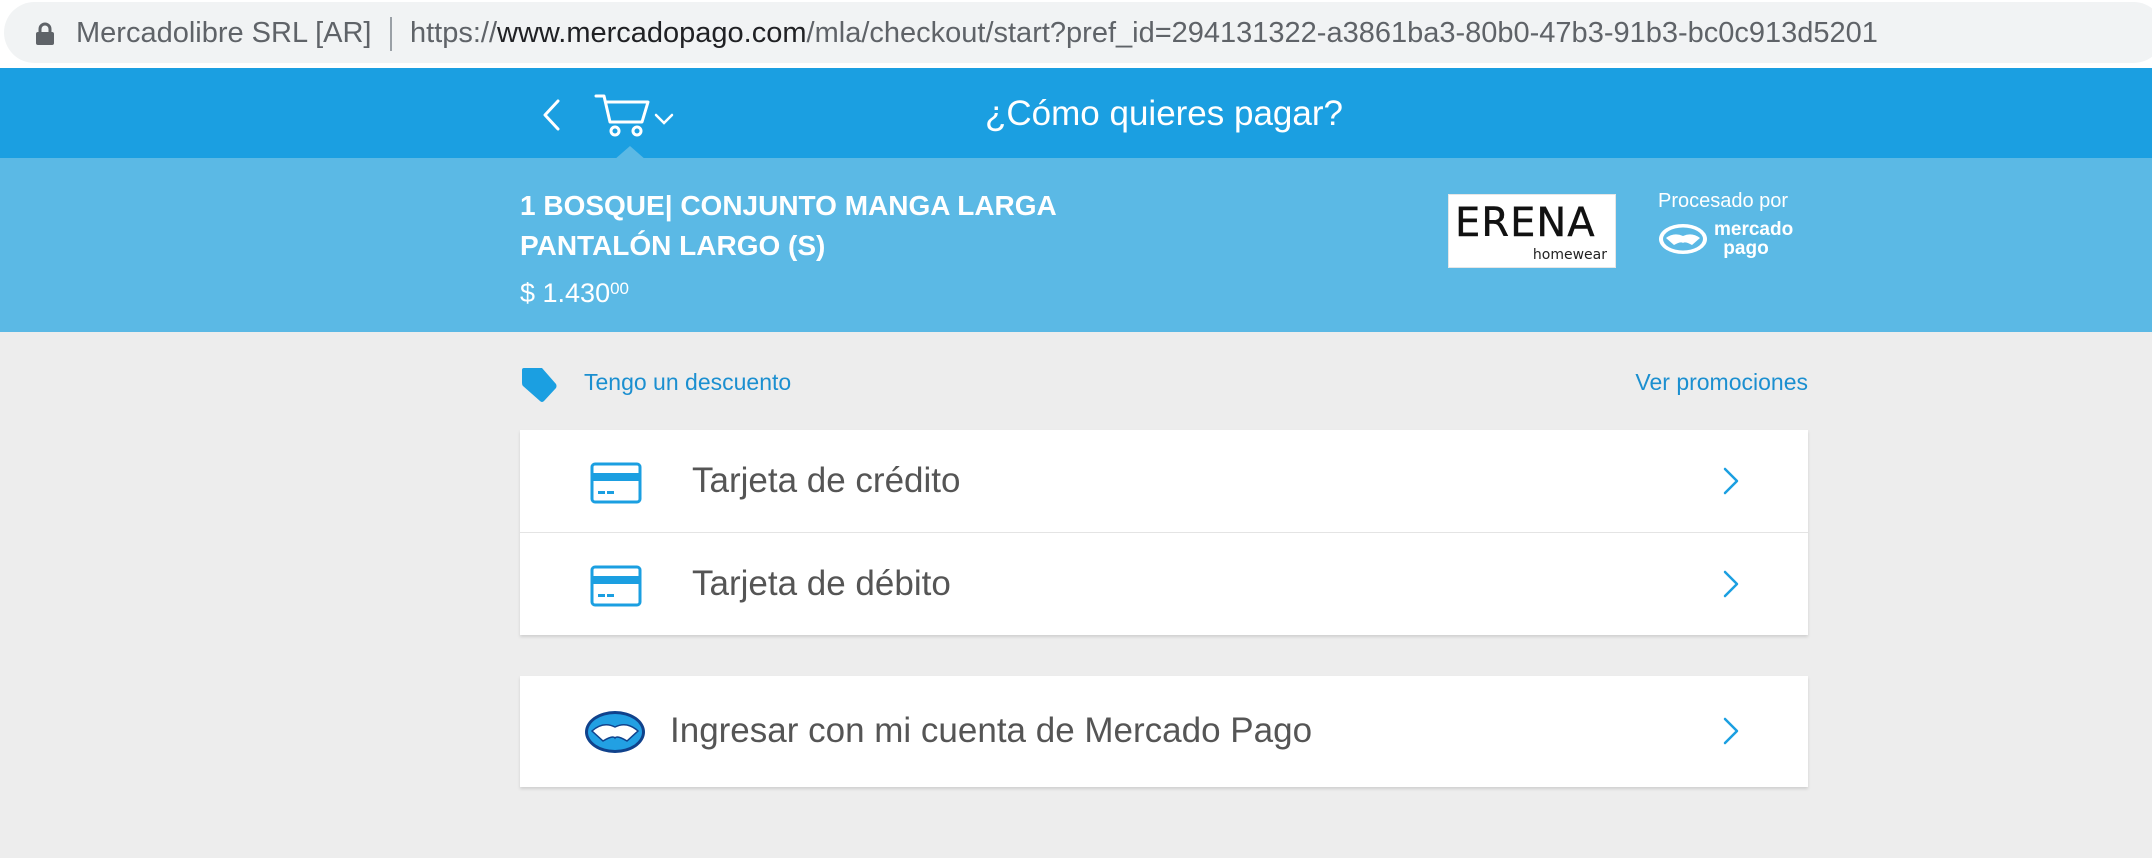 Image resolution: width=2152 pixels, height=858 pixels. I want to click on site-identity: Mercadolibre SRL [AR], so click(223, 33).